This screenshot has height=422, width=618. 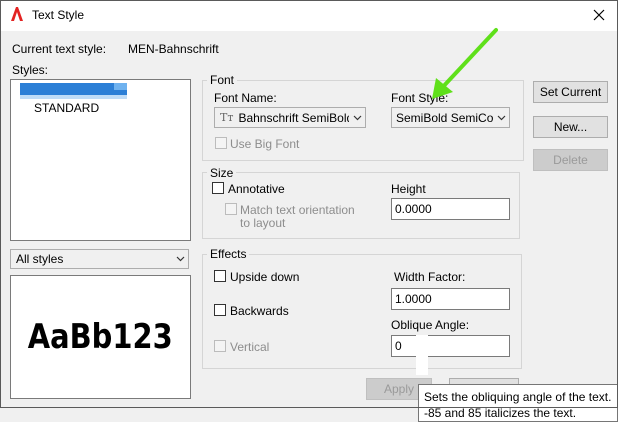 What do you see at coordinates (465, 63) in the screenshot?
I see `annotation-arrow-icon` at bounding box center [465, 63].